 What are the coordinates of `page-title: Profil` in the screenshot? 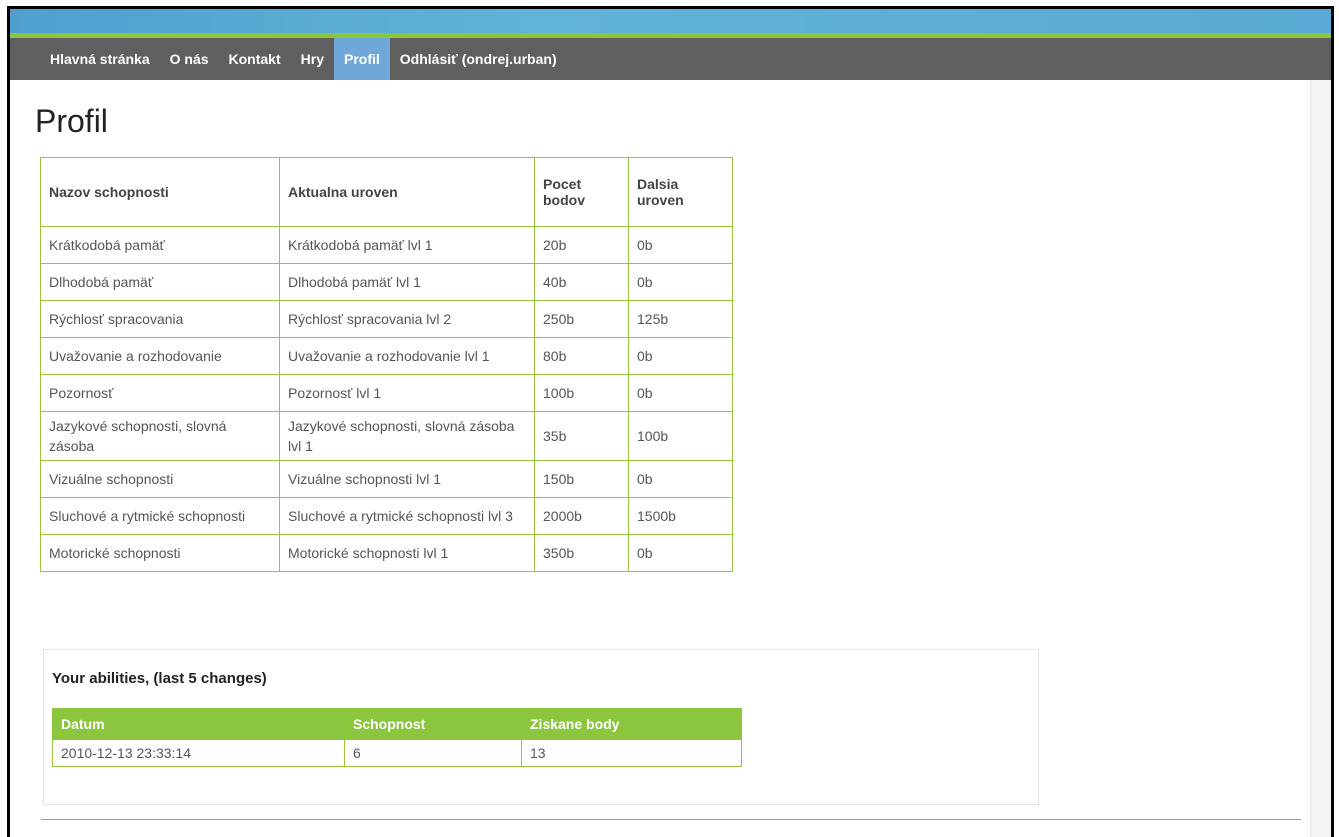 It's located at (71, 121).